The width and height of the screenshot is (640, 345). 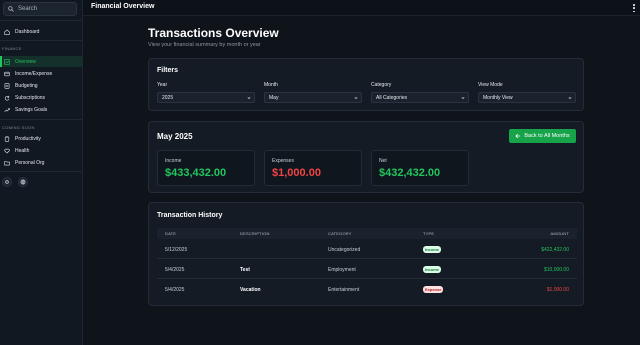 I want to click on search-placeholder: Search, so click(x=28, y=9).